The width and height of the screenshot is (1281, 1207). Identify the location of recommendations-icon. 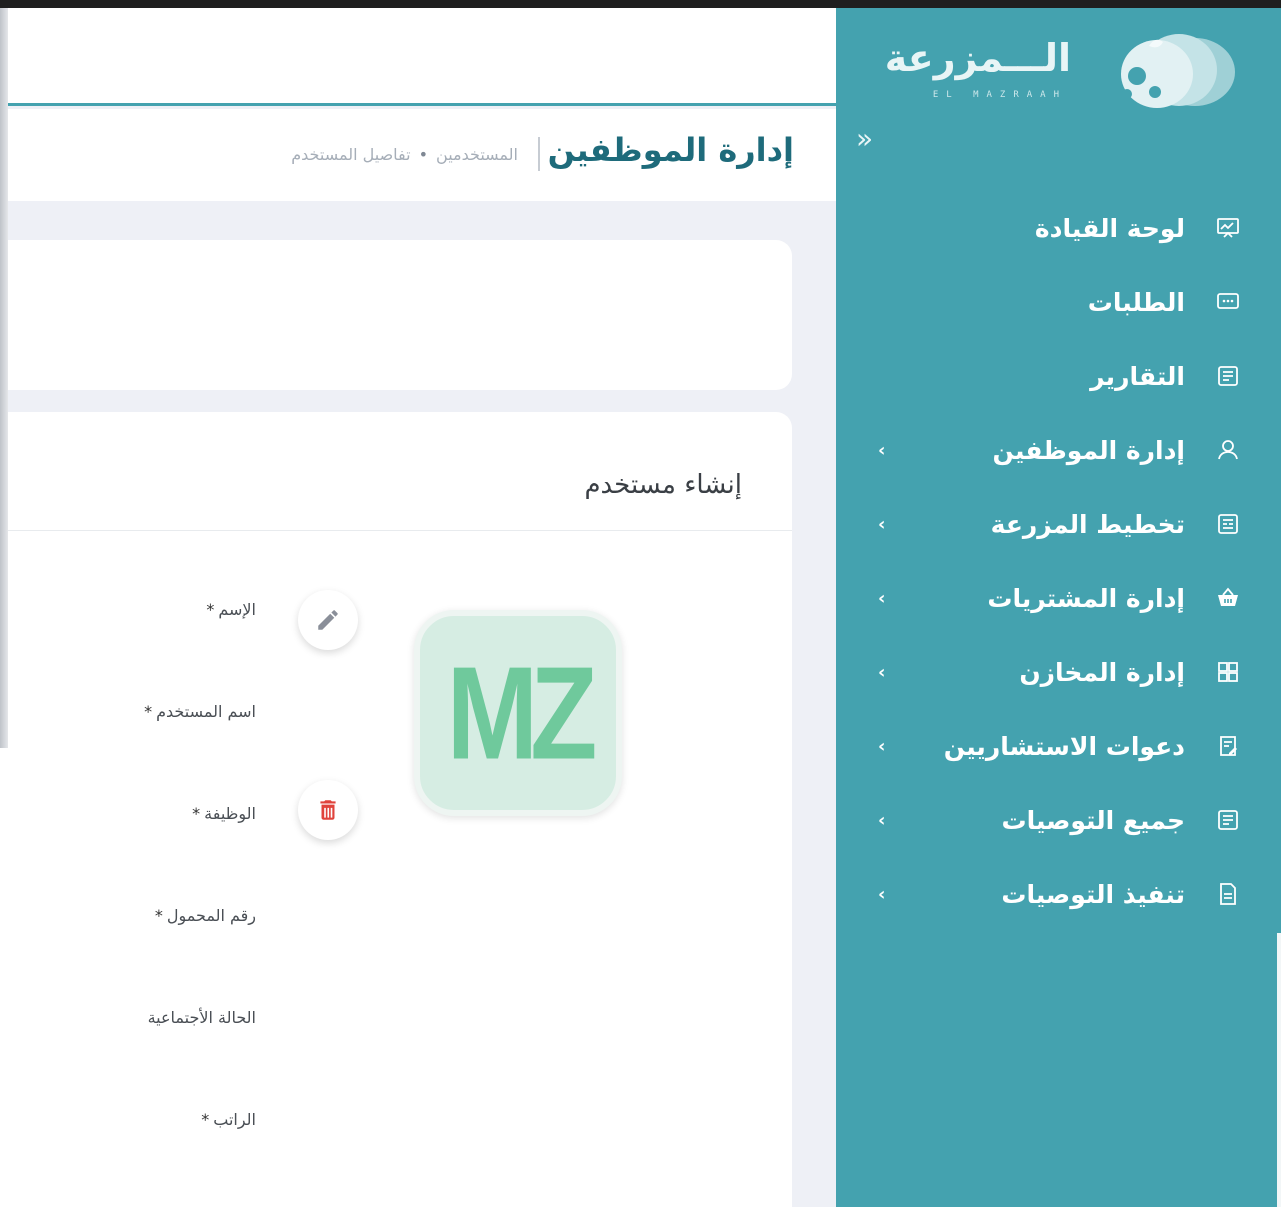
(1228, 820).